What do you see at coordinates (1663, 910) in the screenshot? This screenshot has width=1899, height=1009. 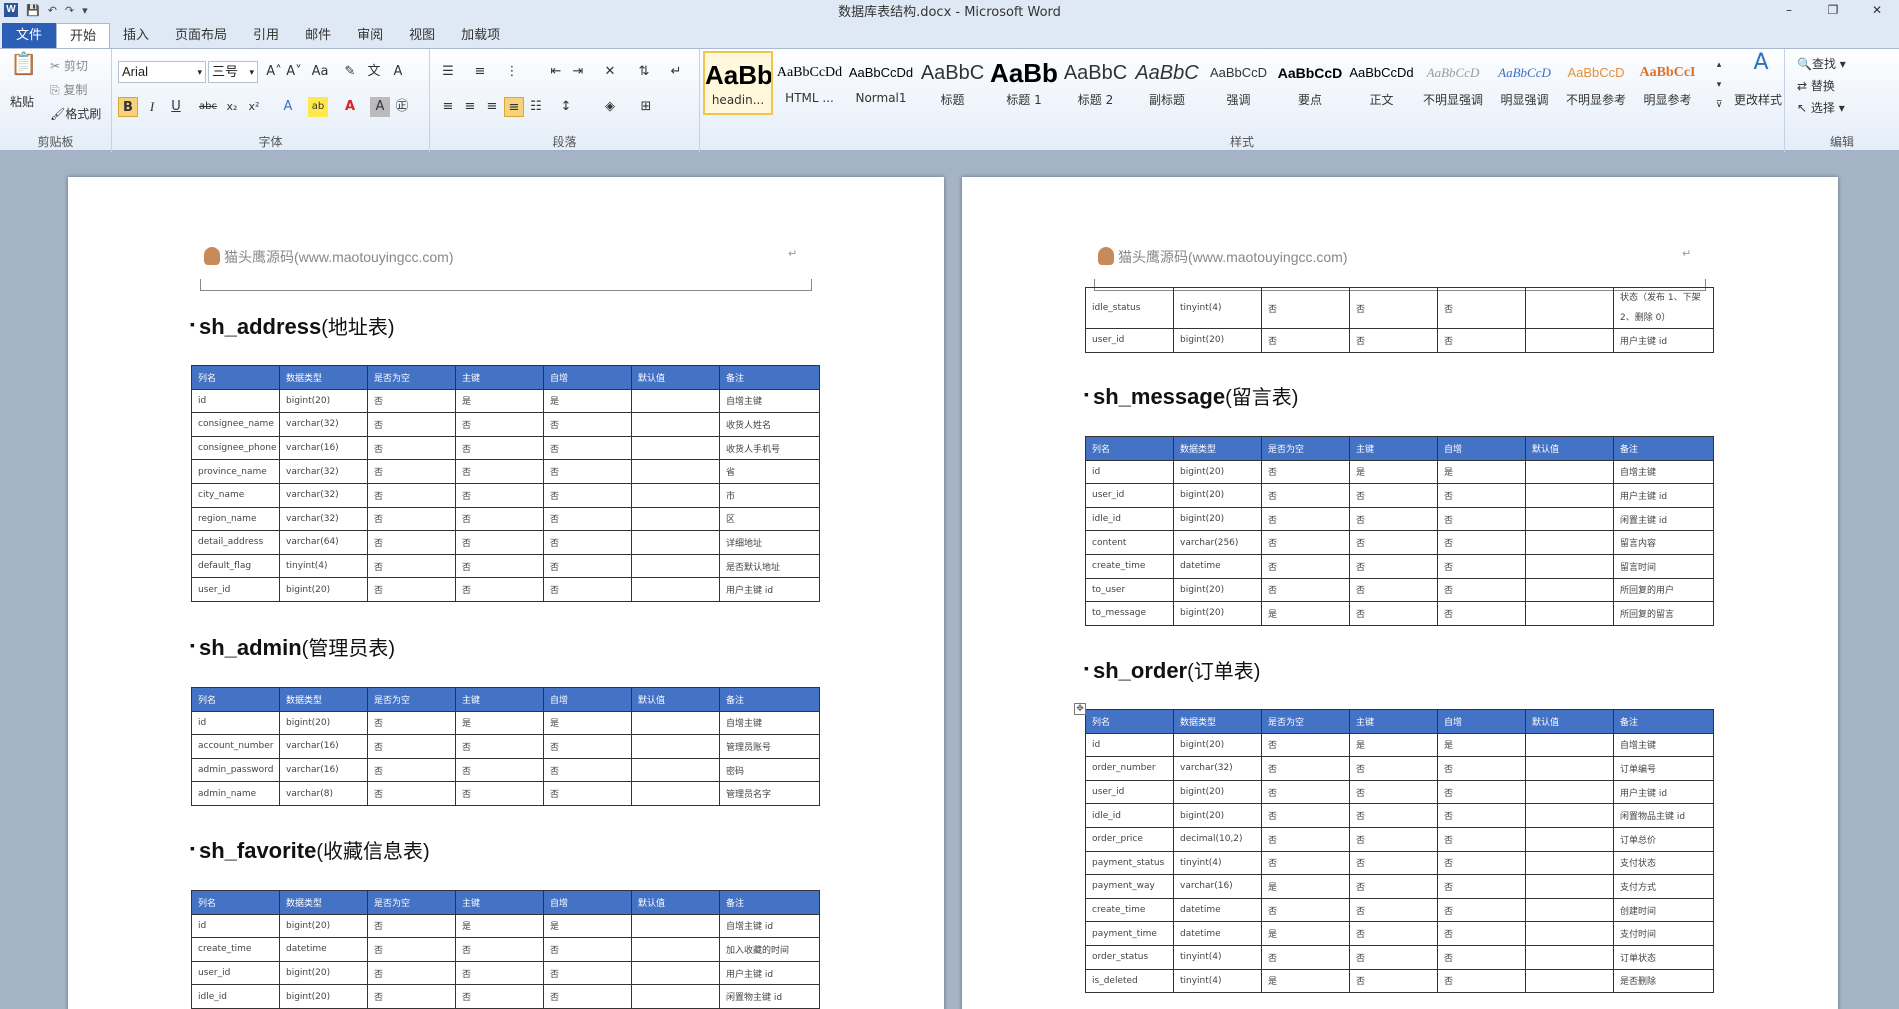 I see `table-cell: 创建时间` at bounding box center [1663, 910].